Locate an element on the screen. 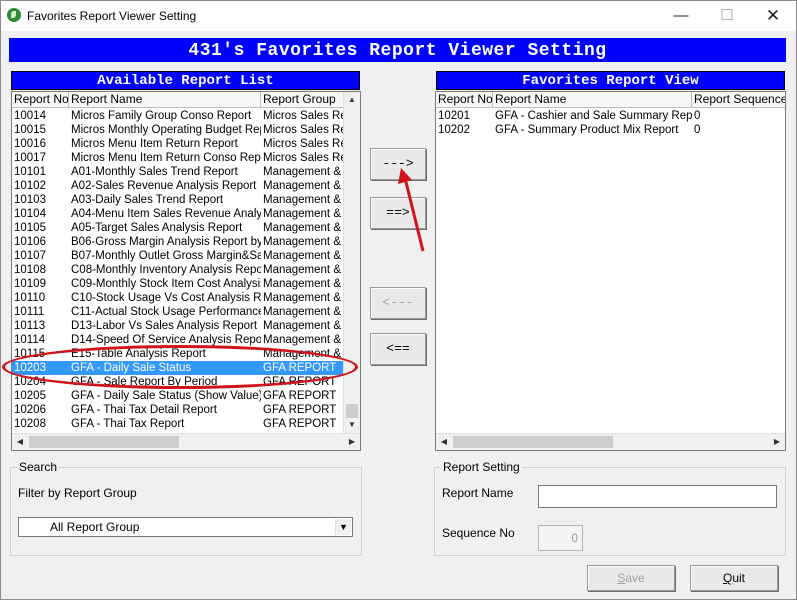 The height and width of the screenshot is (600, 797). save-label: Save is located at coordinates (631, 578).